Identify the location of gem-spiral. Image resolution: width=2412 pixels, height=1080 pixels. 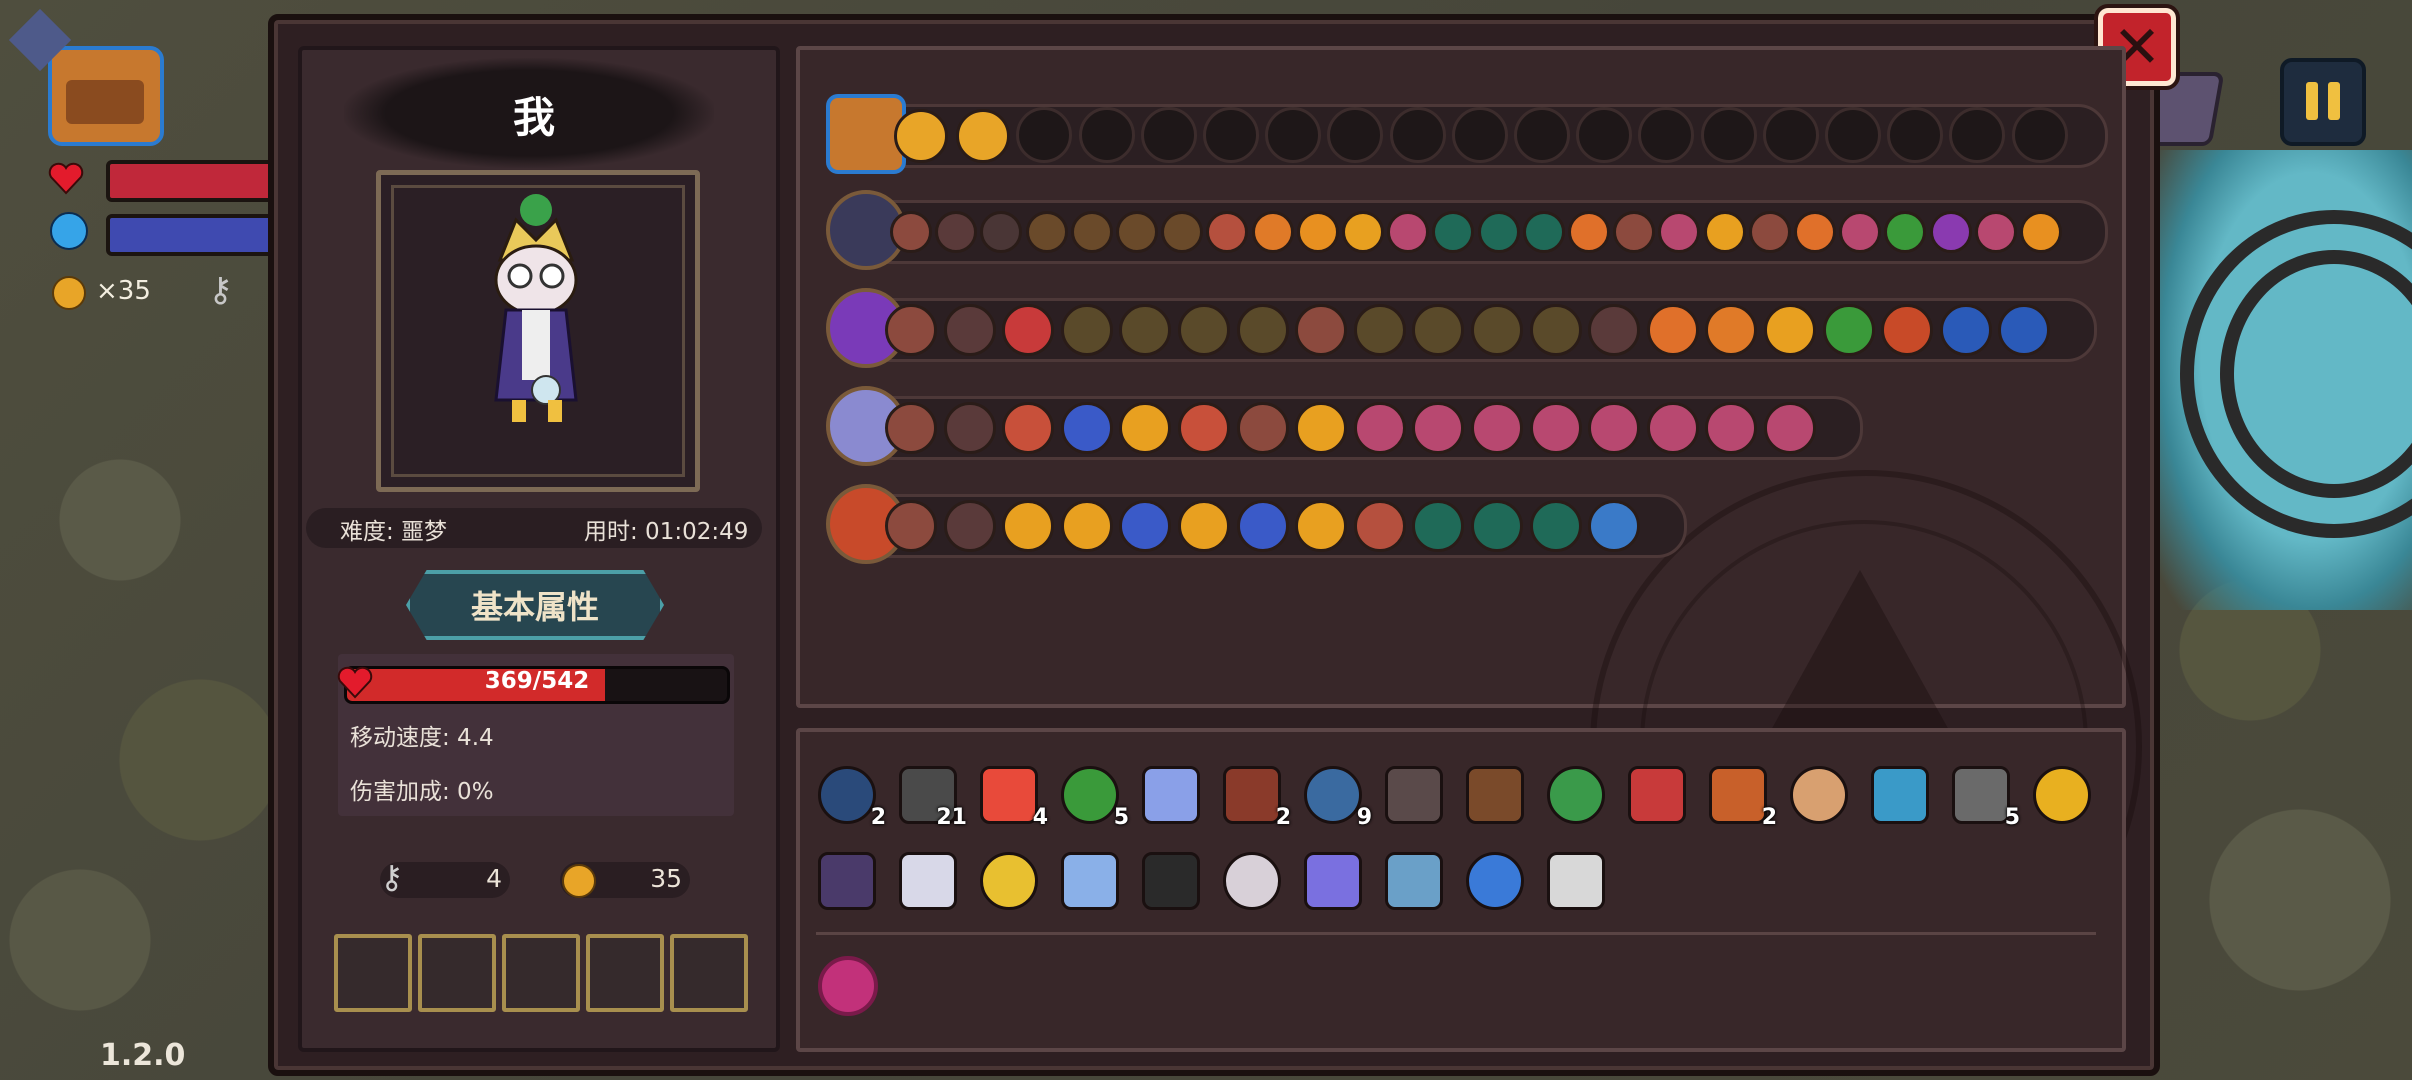
(1028, 330).